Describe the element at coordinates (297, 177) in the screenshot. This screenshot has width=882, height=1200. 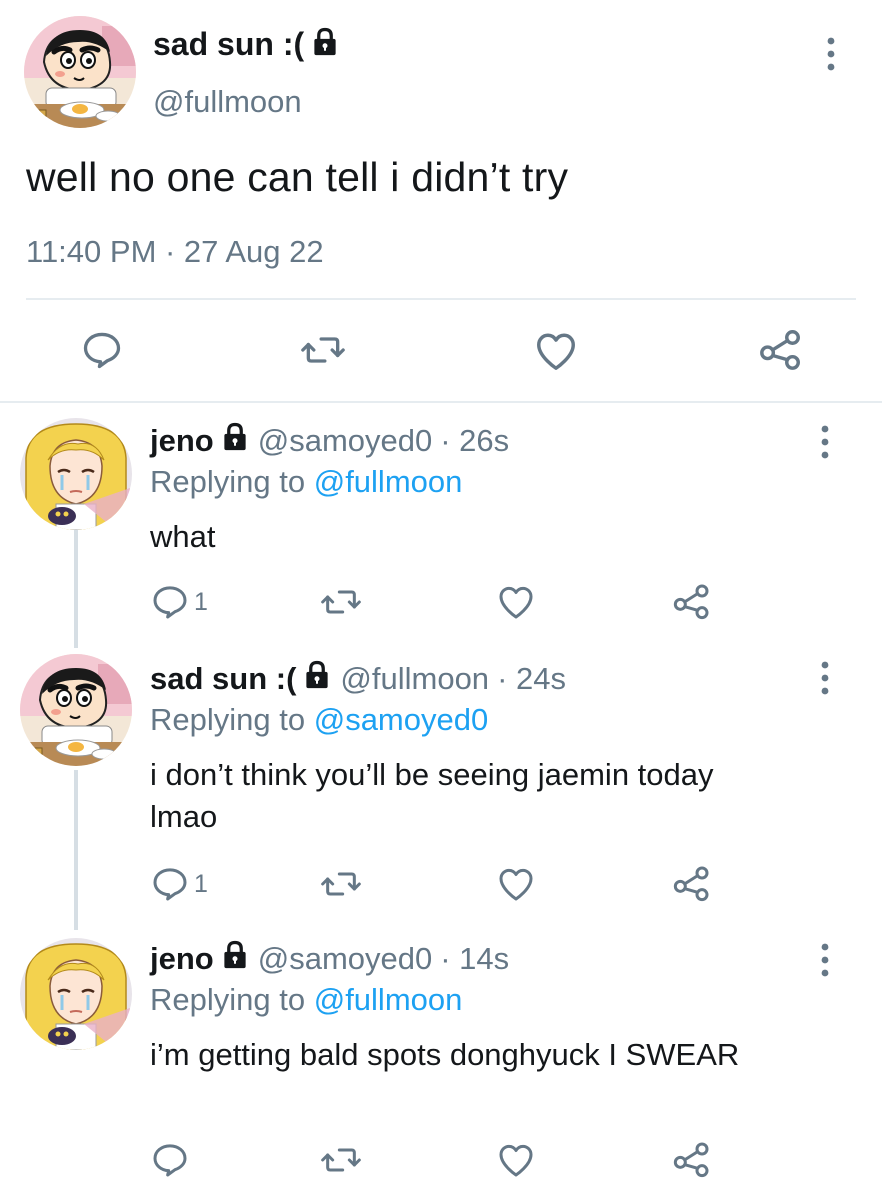
I see `tweet-text: well no one can tell i didn’t try` at that location.